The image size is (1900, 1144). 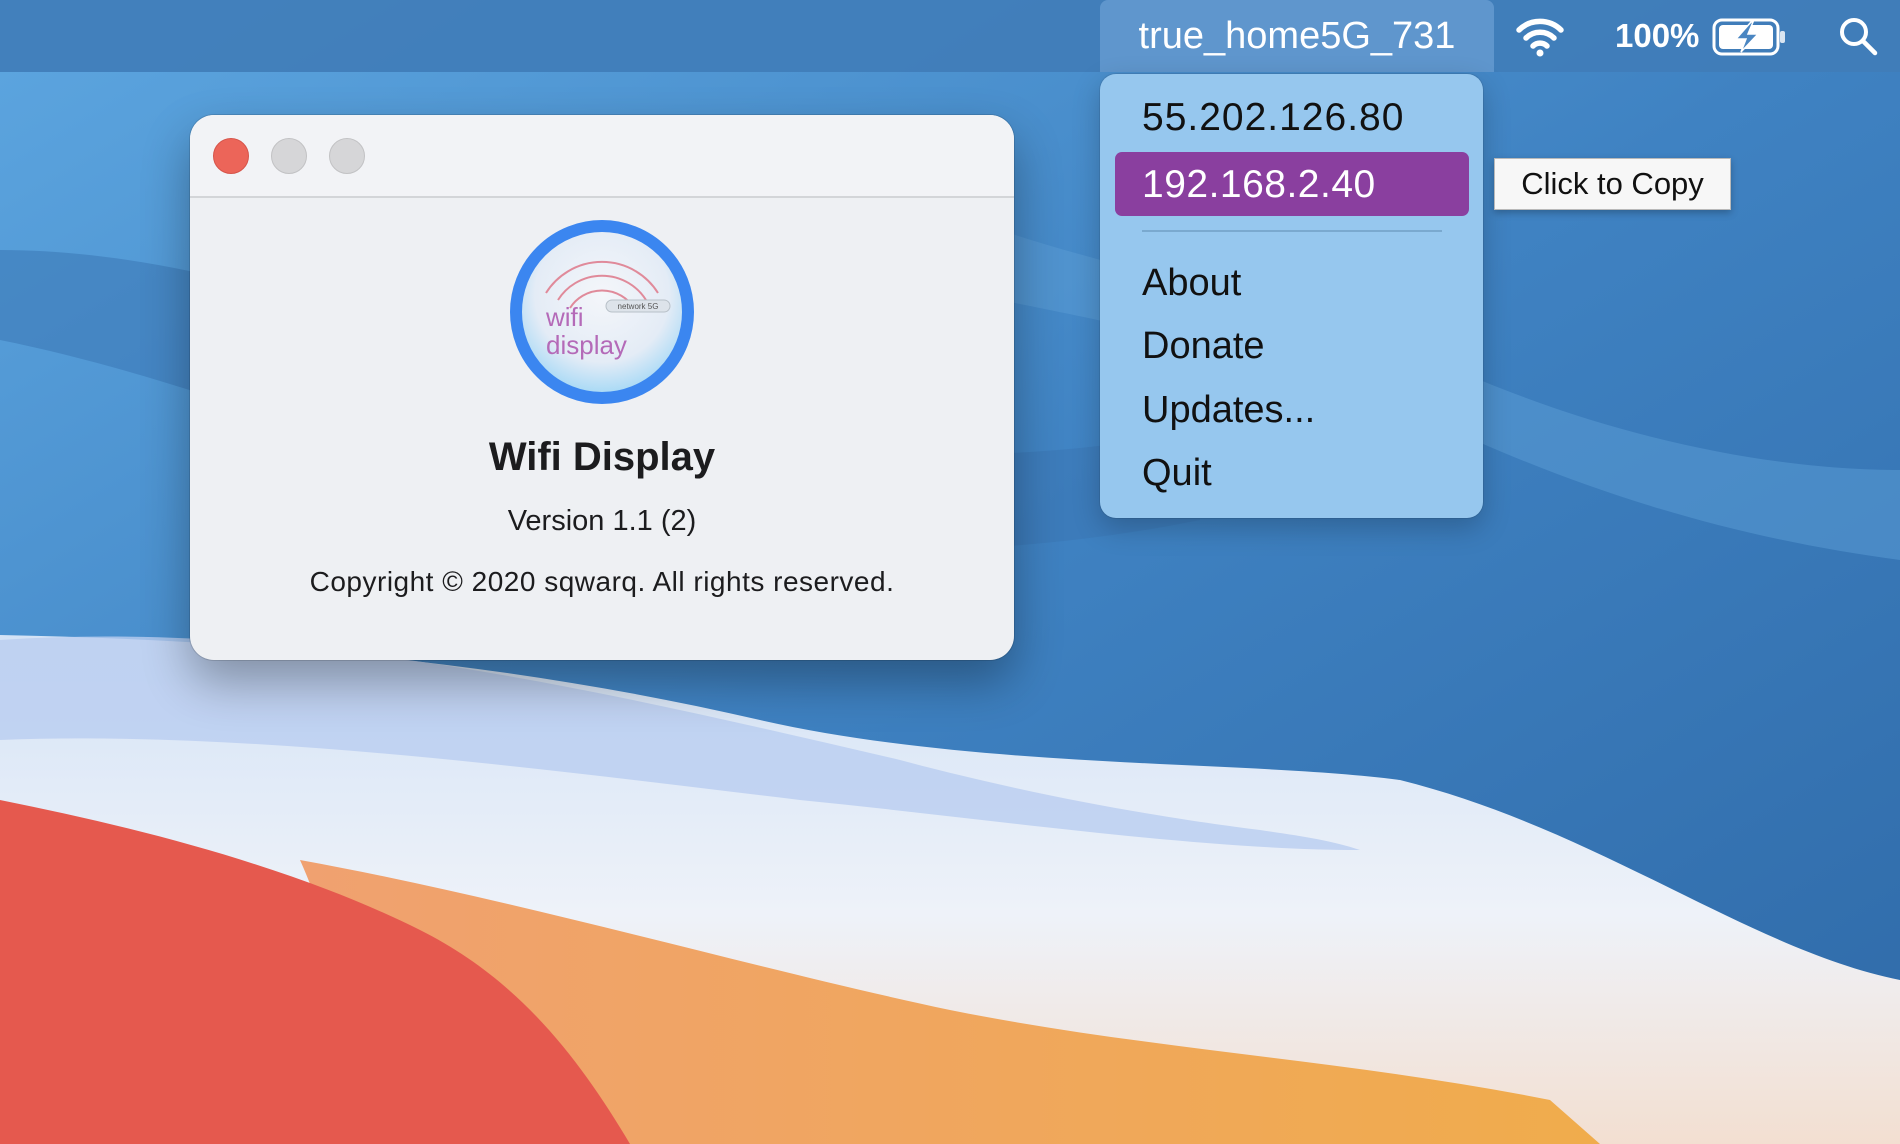 I want to click on menu-item-quit: Quit, so click(x=1177, y=473).